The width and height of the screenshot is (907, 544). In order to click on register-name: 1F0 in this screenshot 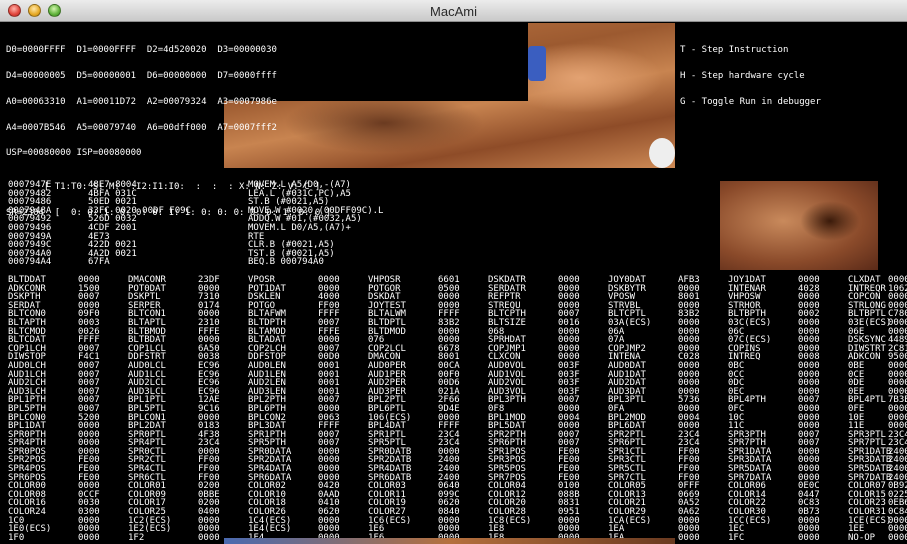, I will do `click(16, 537)`.